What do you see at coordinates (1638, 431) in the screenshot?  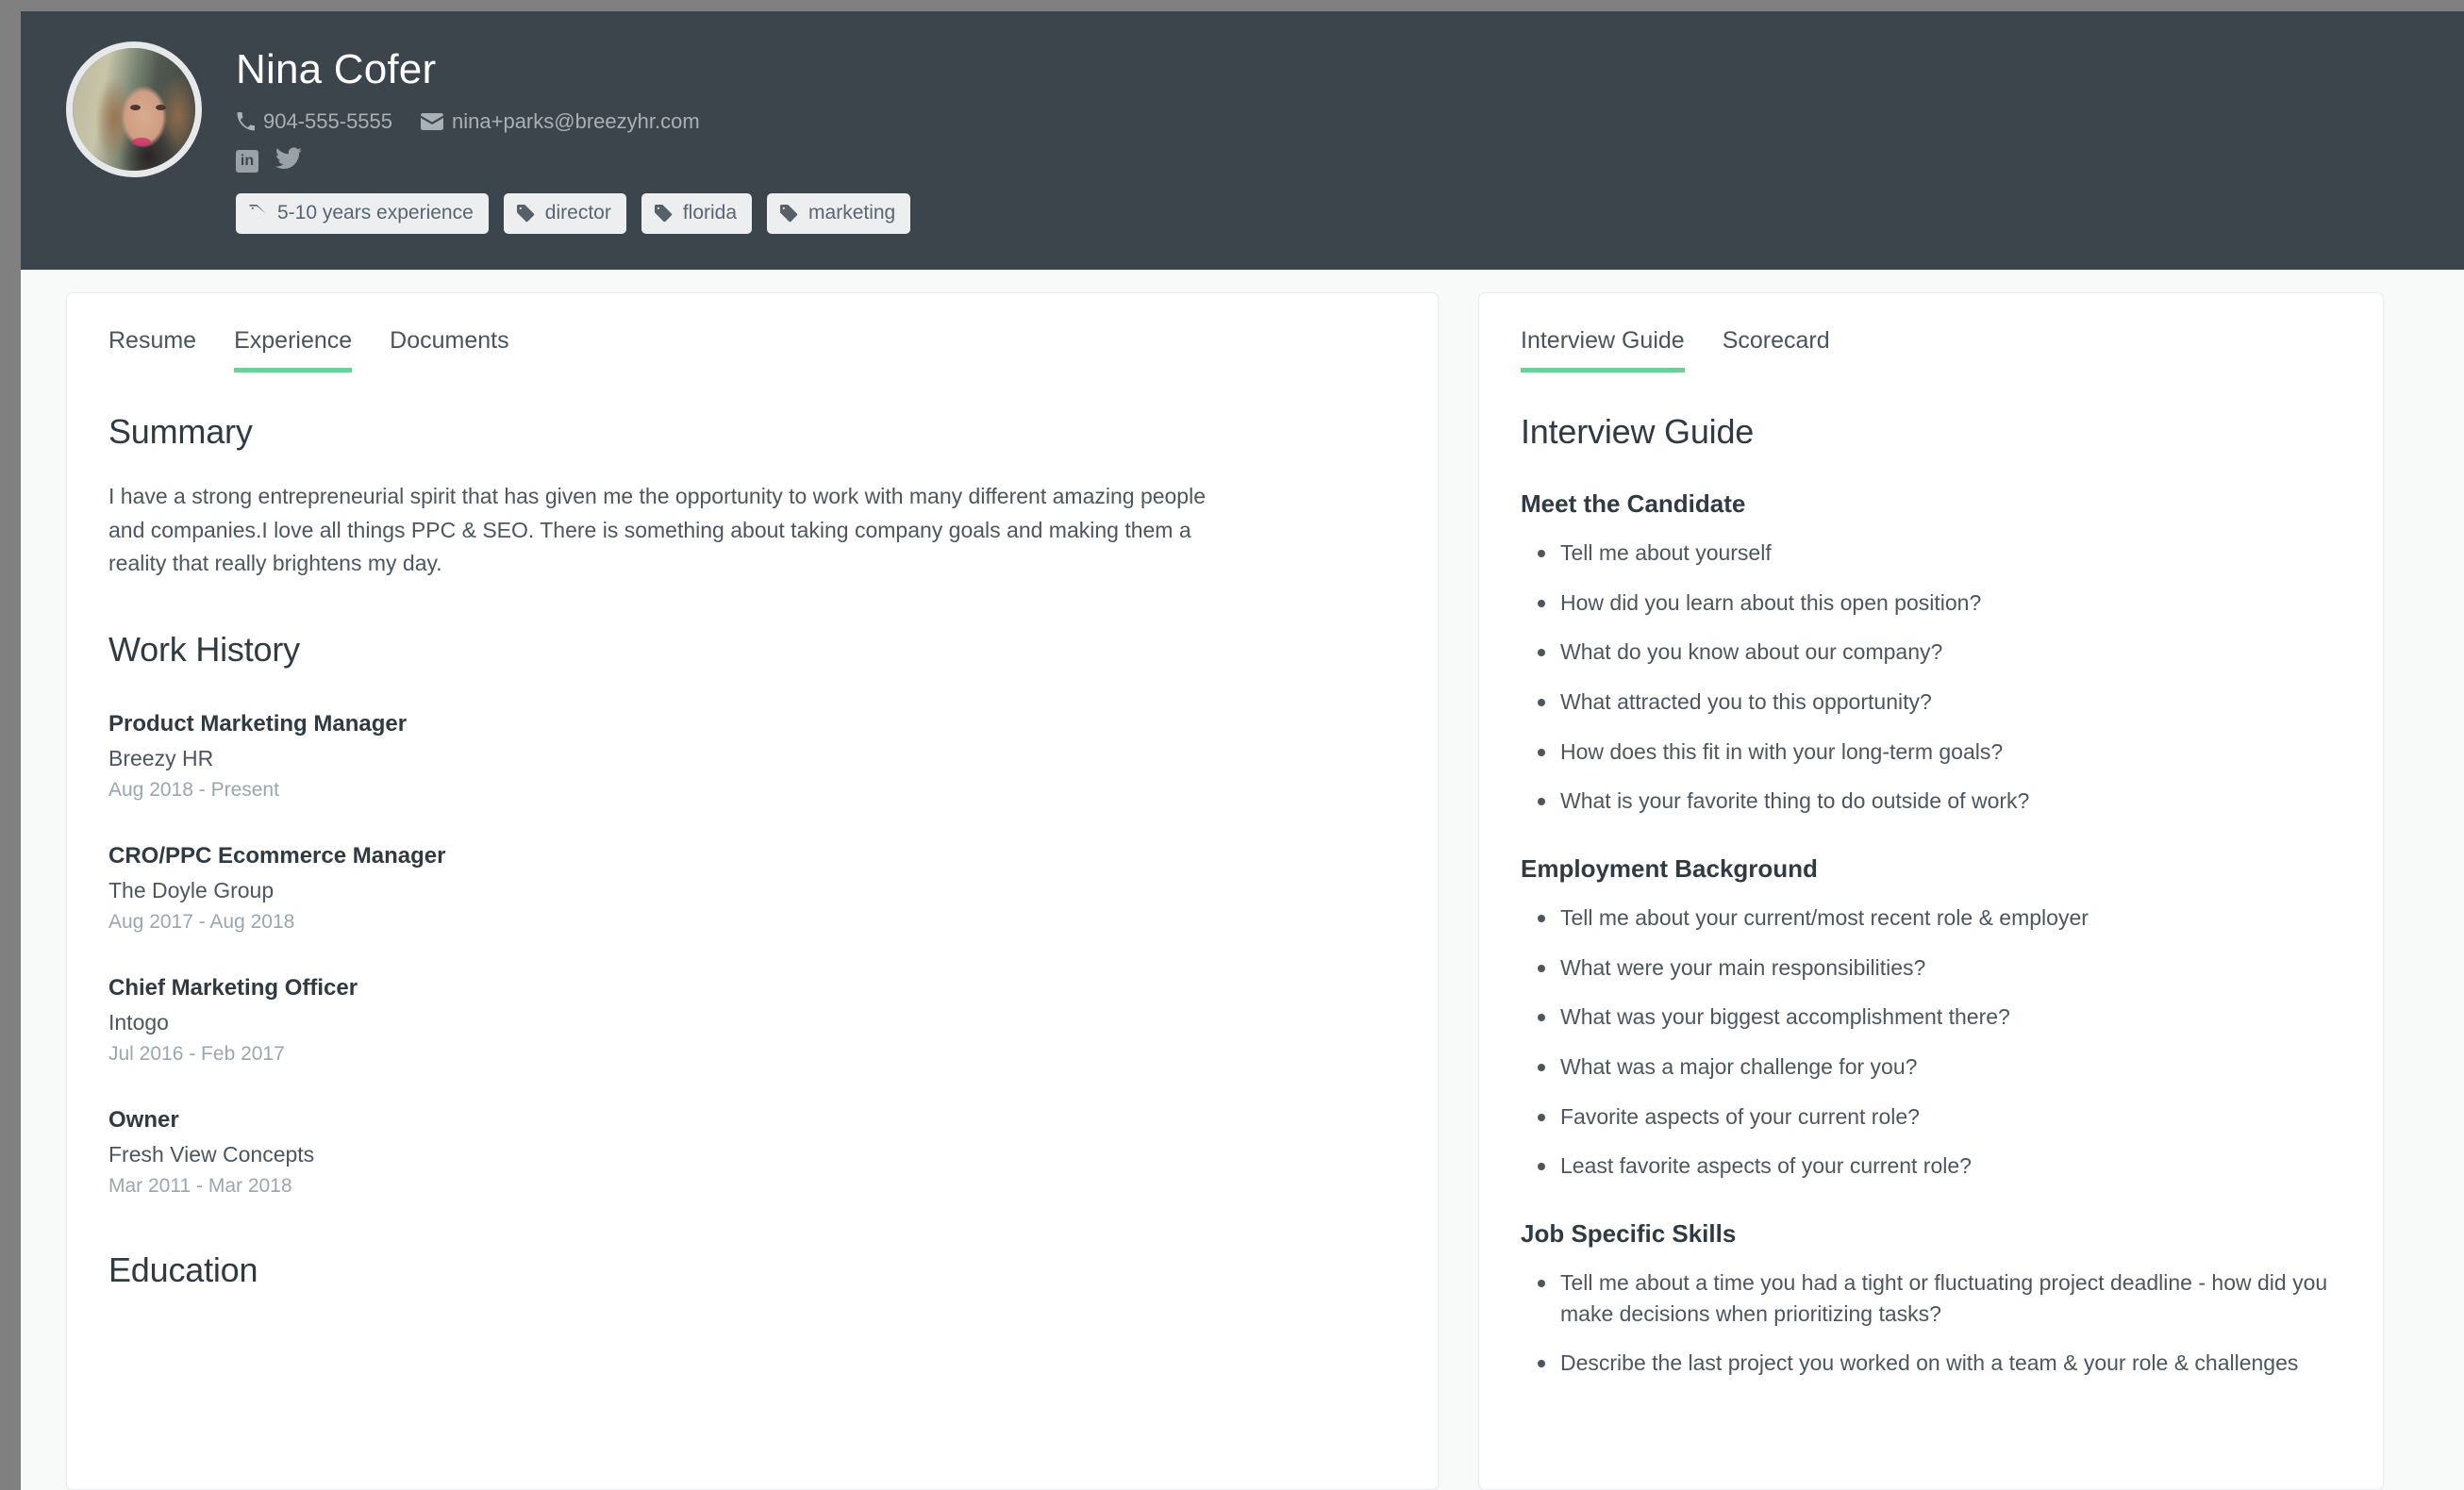 I see `interview-guide-heading: Interview Guide` at bounding box center [1638, 431].